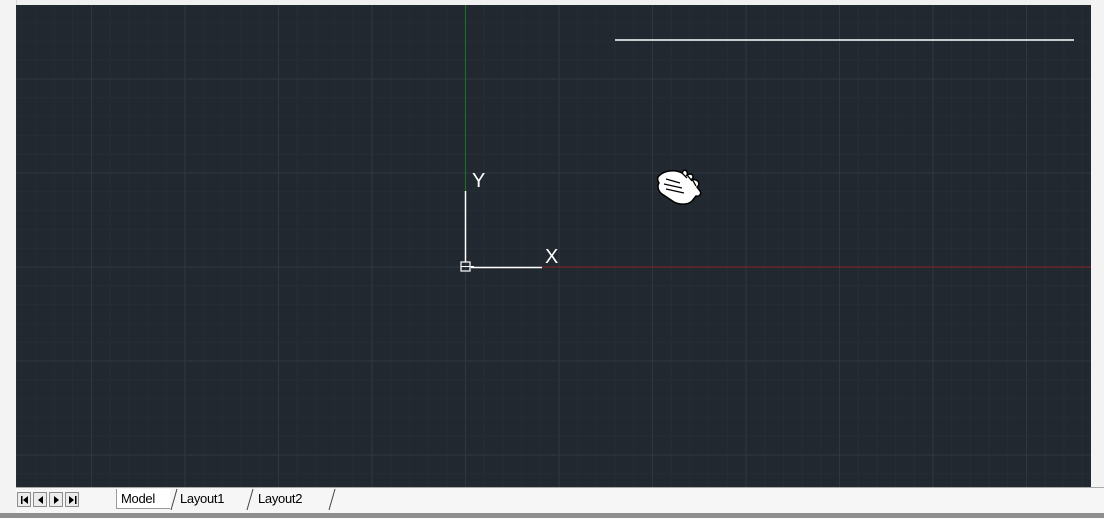 This screenshot has width=1104, height=518. I want to click on tab-layout1-label: Layout1, so click(202, 498).